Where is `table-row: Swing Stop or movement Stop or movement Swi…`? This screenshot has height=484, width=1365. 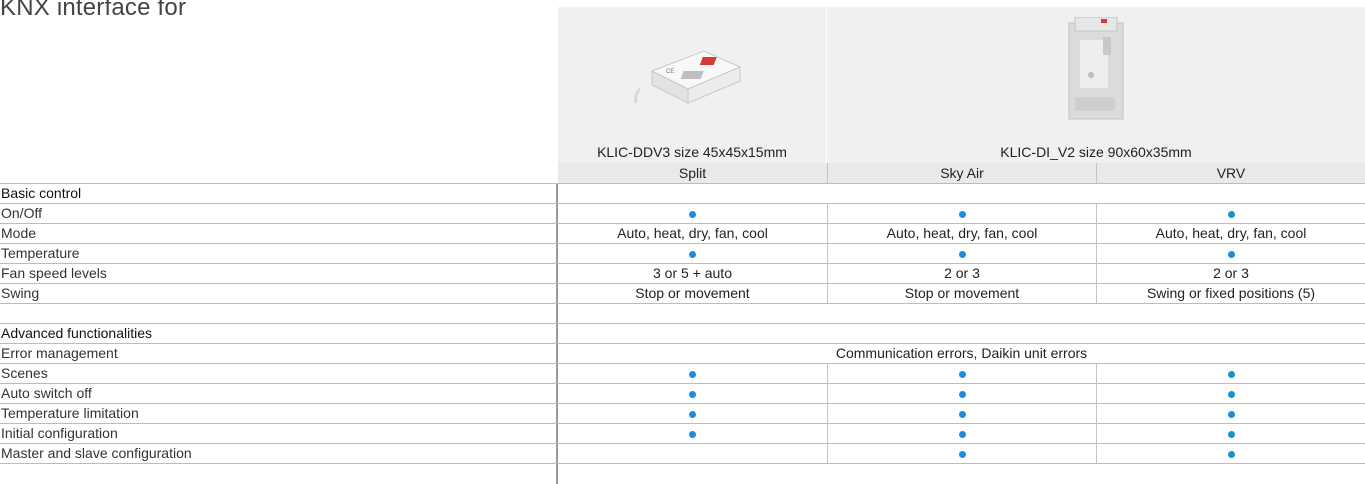 table-row: Swing Stop or movement Stop or movement Swi… is located at coordinates (682, 293).